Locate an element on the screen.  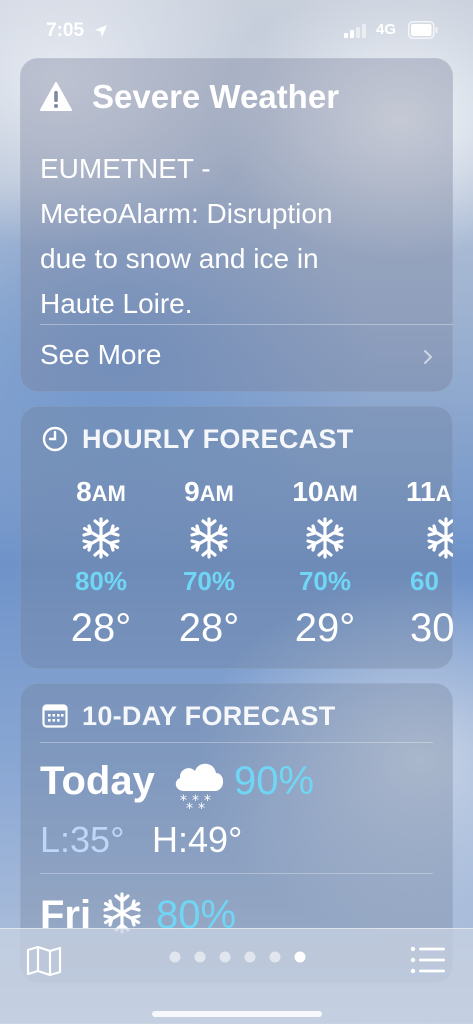
hour-label: 11A is located at coordinates (429, 491).